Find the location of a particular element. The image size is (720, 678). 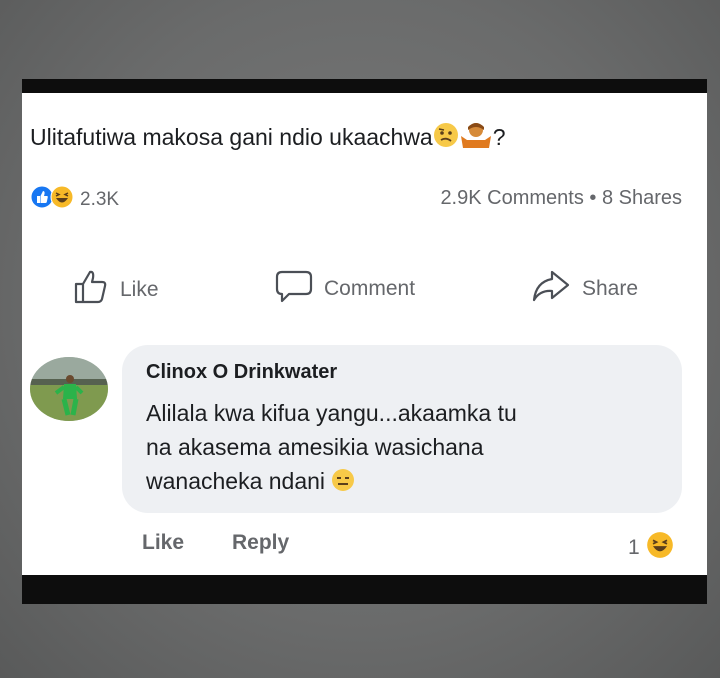

share-arrow-icon is located at coordinates (551, 289).